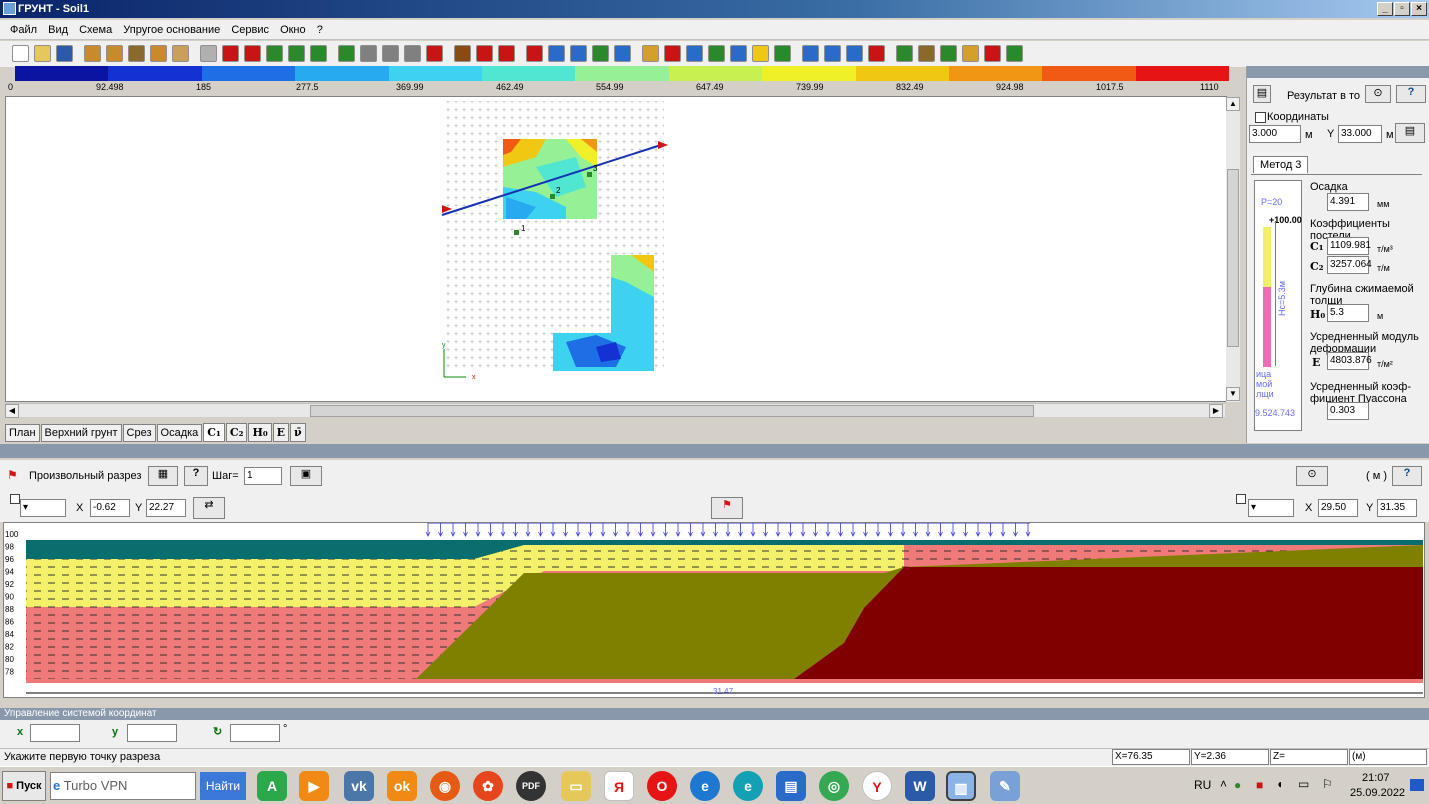 This screenshot has height=804, width=1429. Describe the element at coordinates (1279, 784) in the screenshot. I see `volume-icon: ◖` at that location.